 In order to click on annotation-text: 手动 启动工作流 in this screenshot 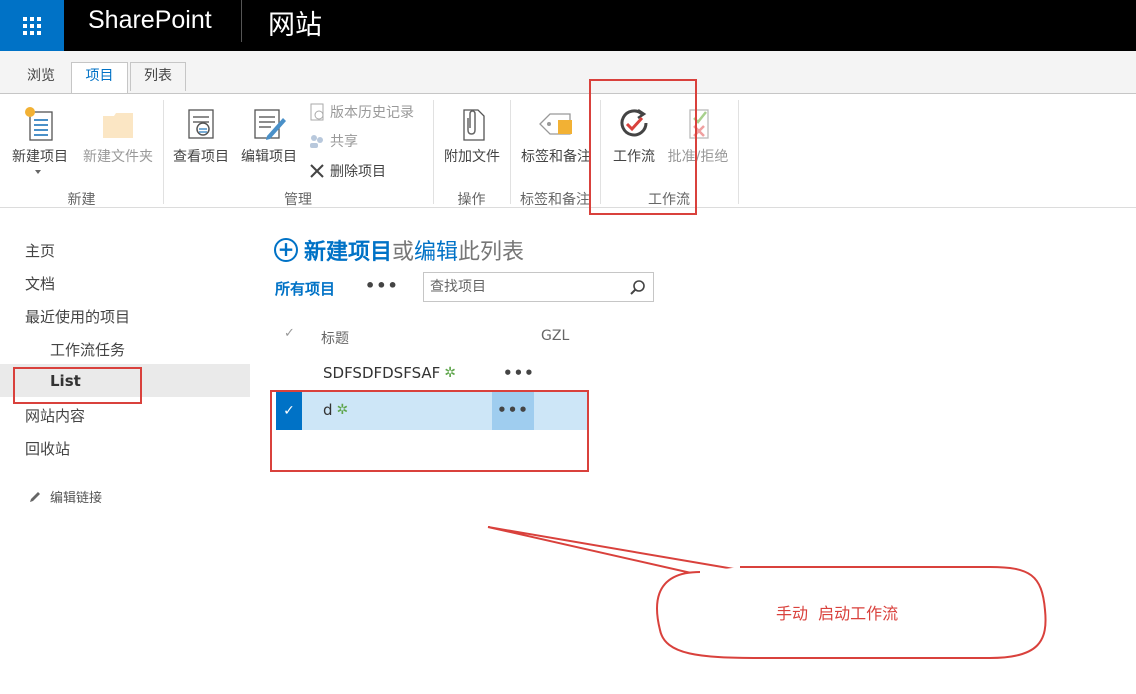, I will do `click(837, 613)`.